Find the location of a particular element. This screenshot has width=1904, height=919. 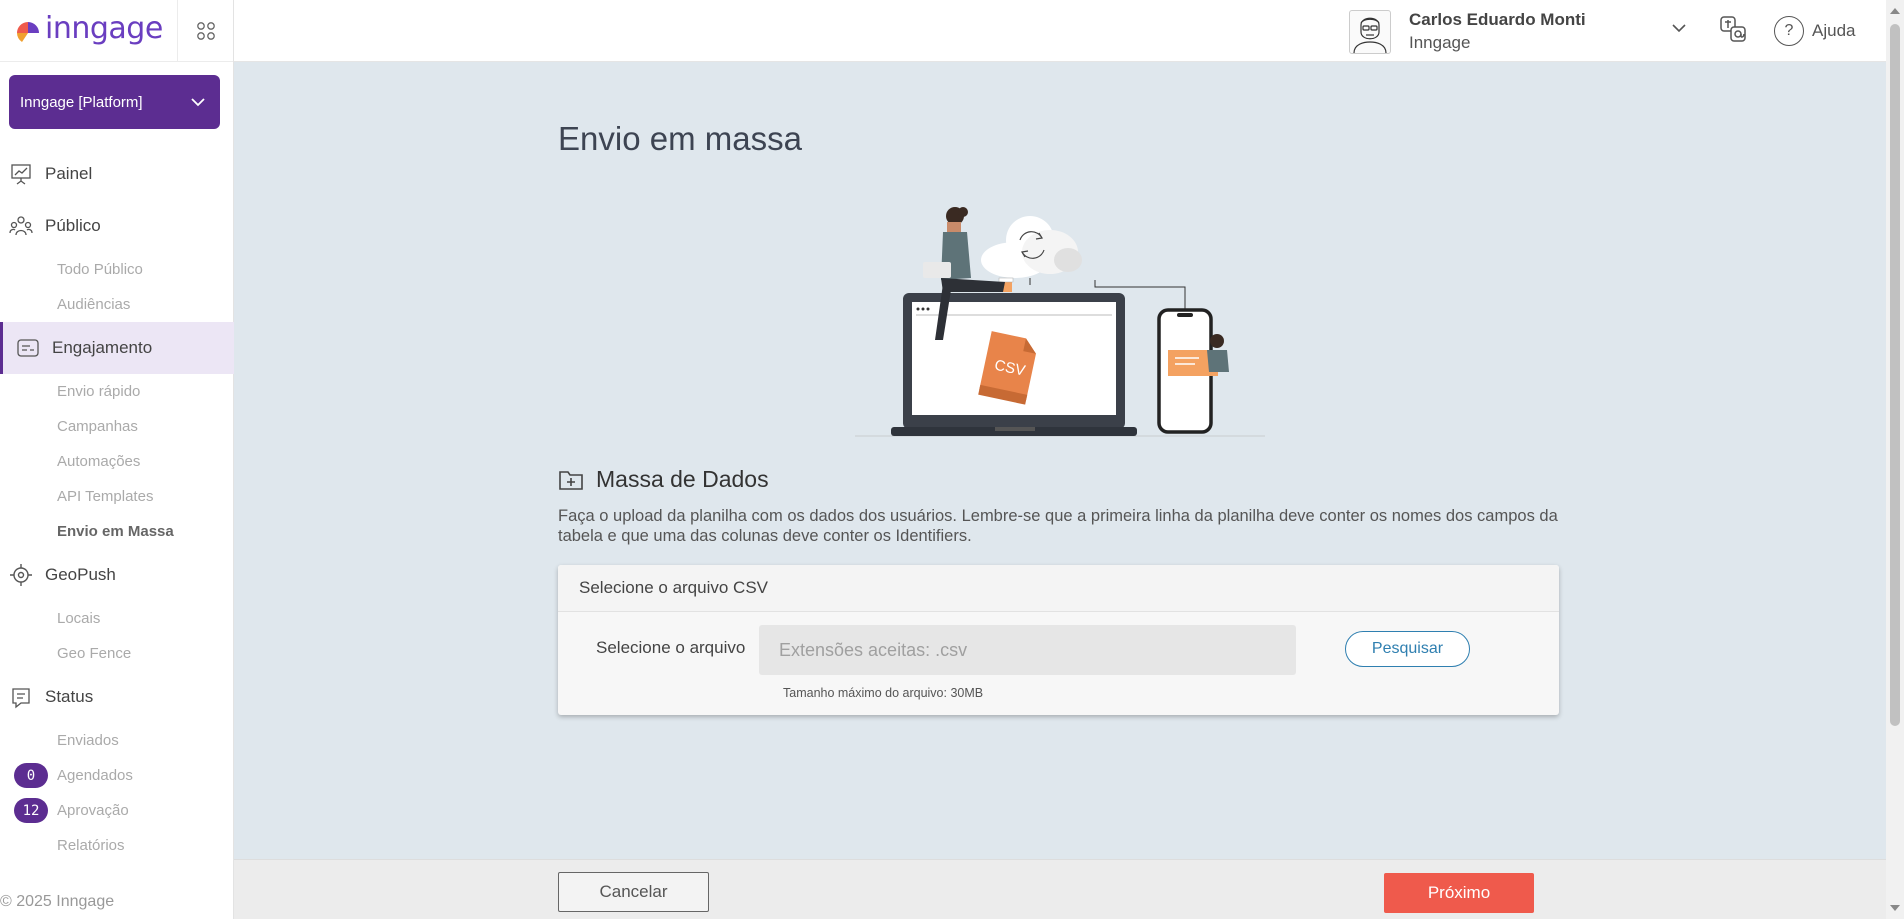

user-name: Carlos Eduardo Monti is located at coordinates (1497, 20).